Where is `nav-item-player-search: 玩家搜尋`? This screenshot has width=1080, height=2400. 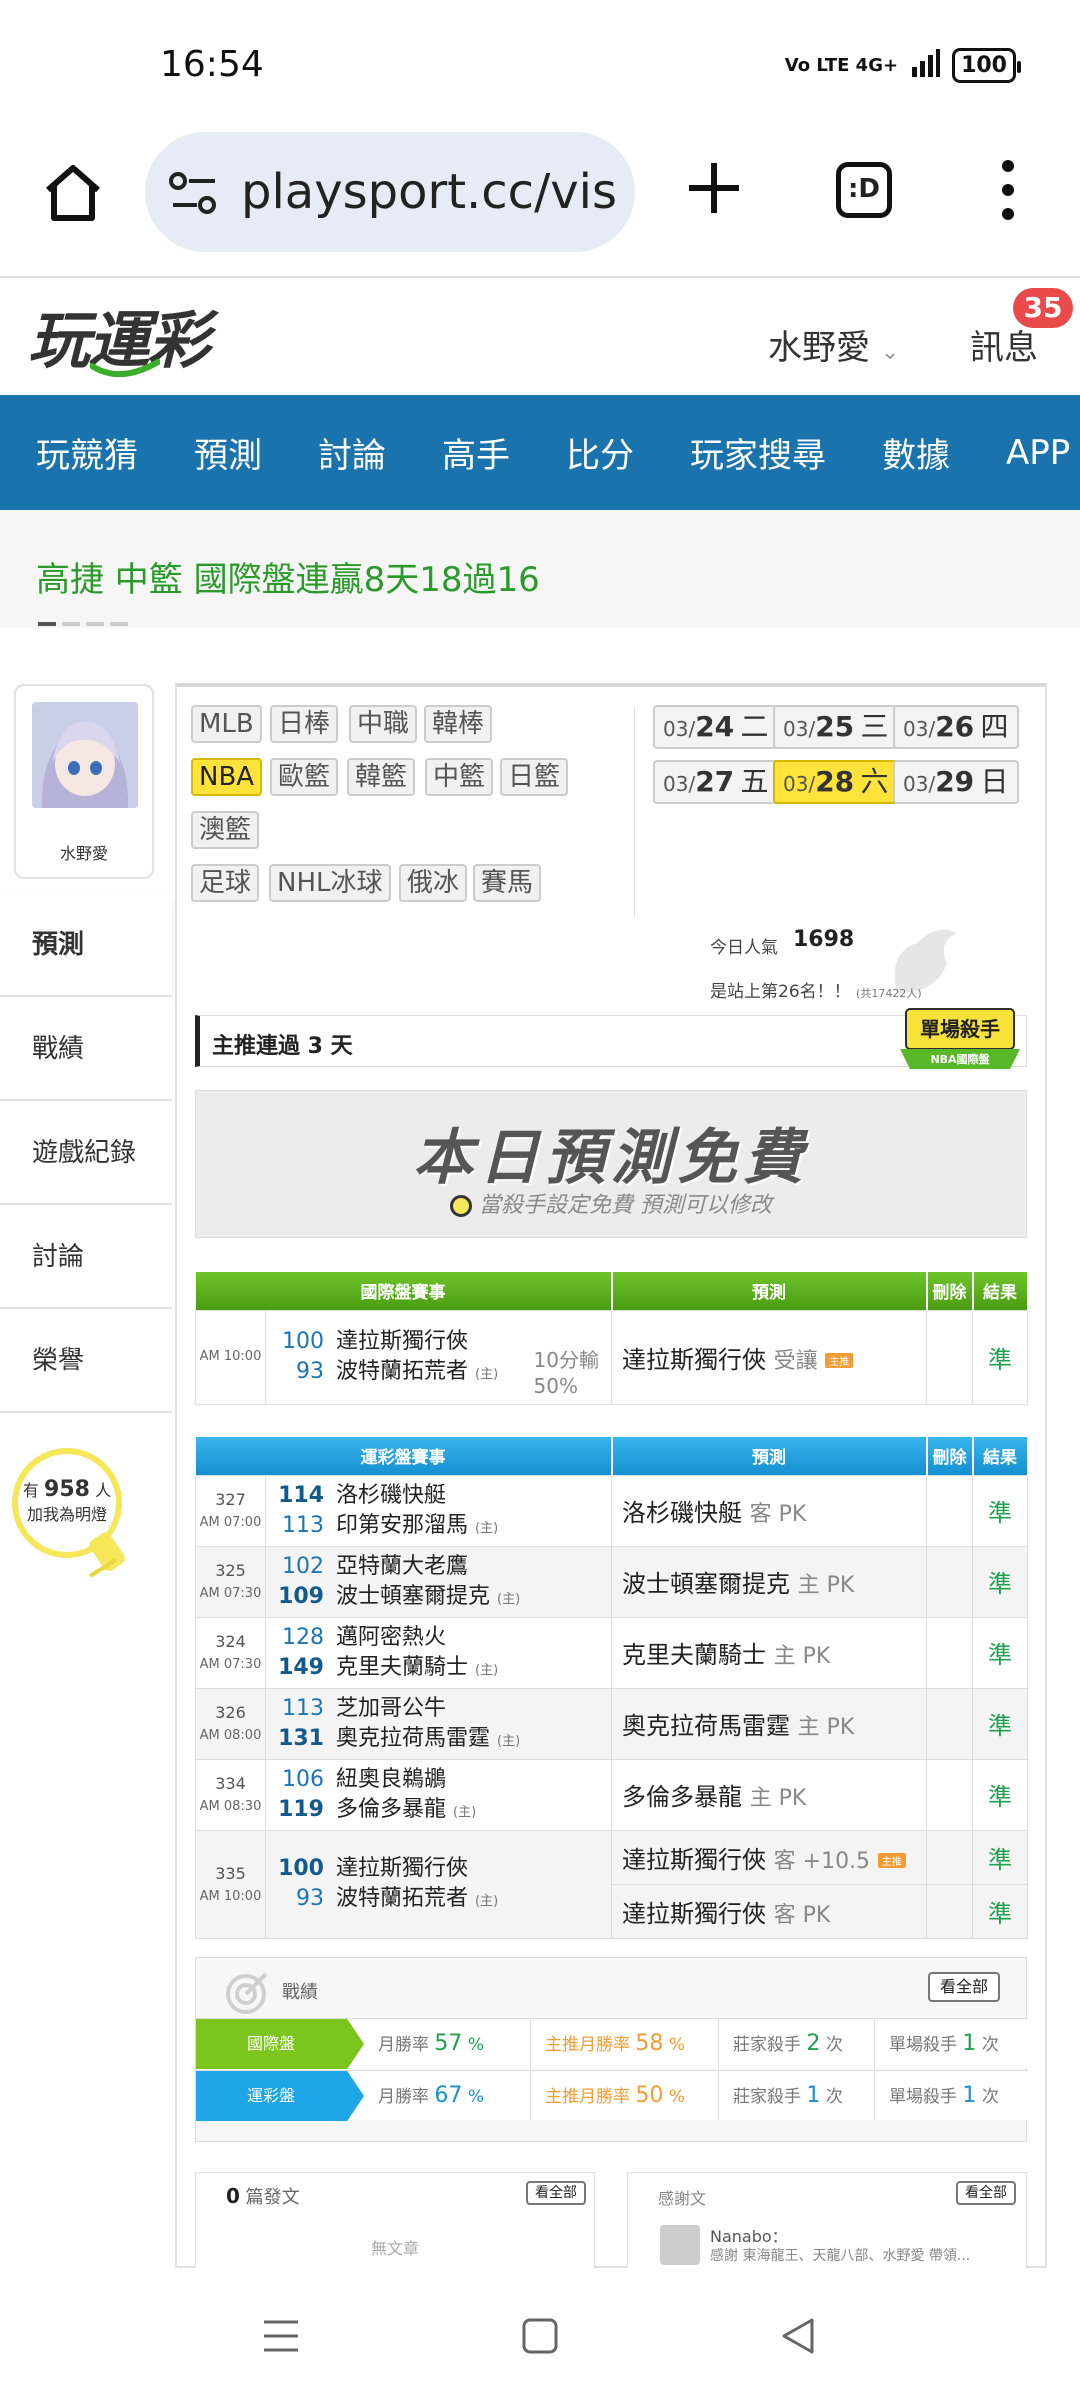 nav-item-player-search: 玩家搜尋 is located at coordinates (758, 452).